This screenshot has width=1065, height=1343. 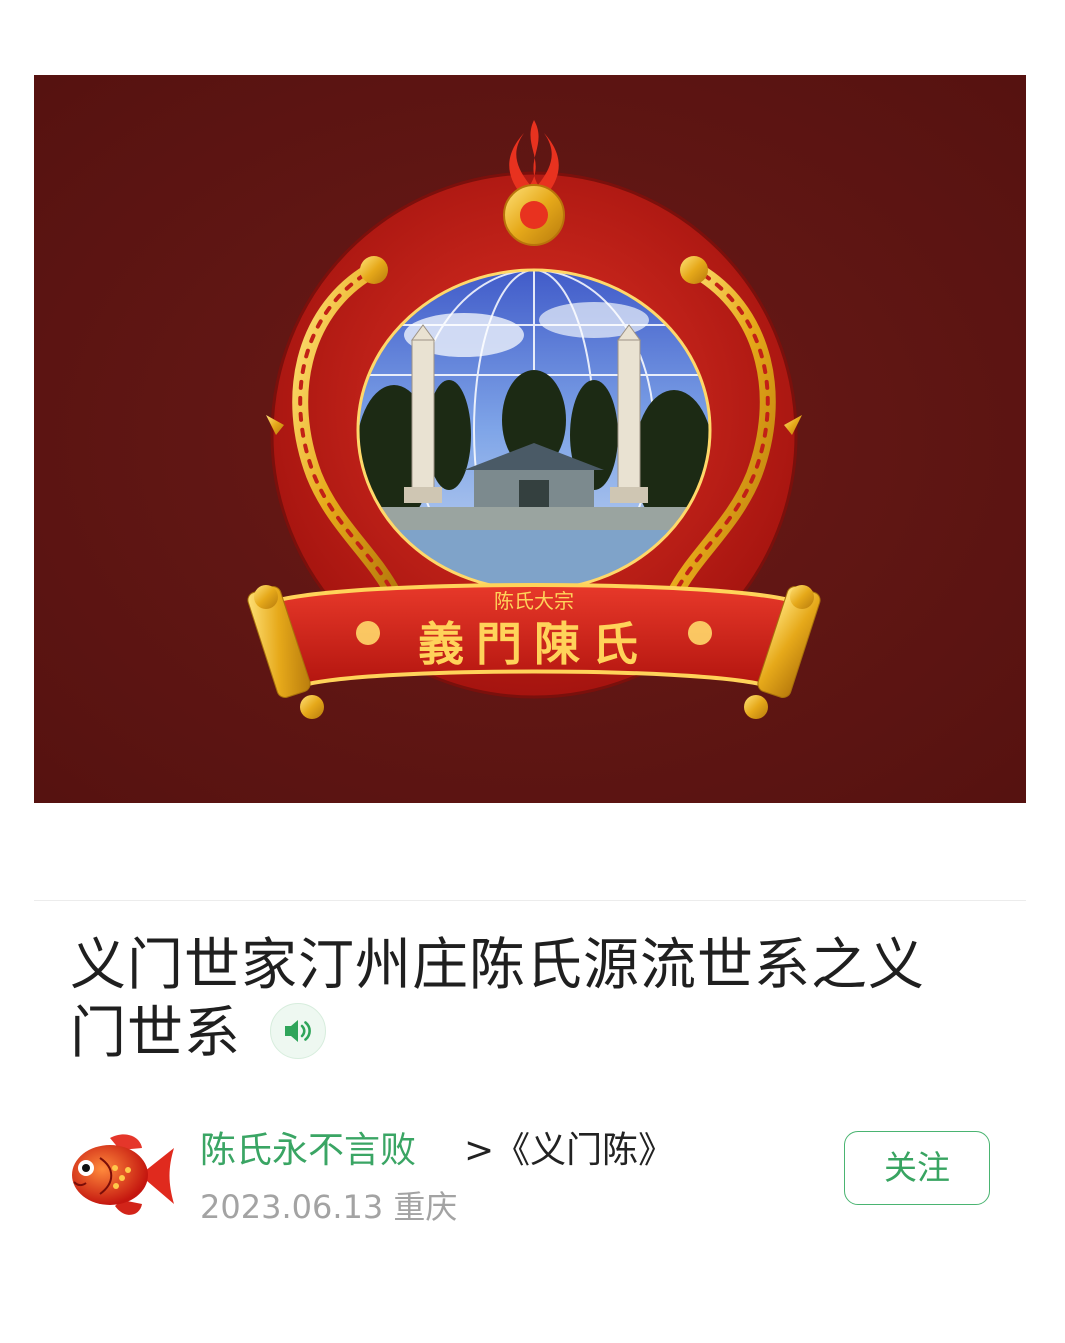 What do you see at coordinates (425, 1207) in the screenshot?
I see `publish-location: 重庆` at bounding box center [425, 1207].